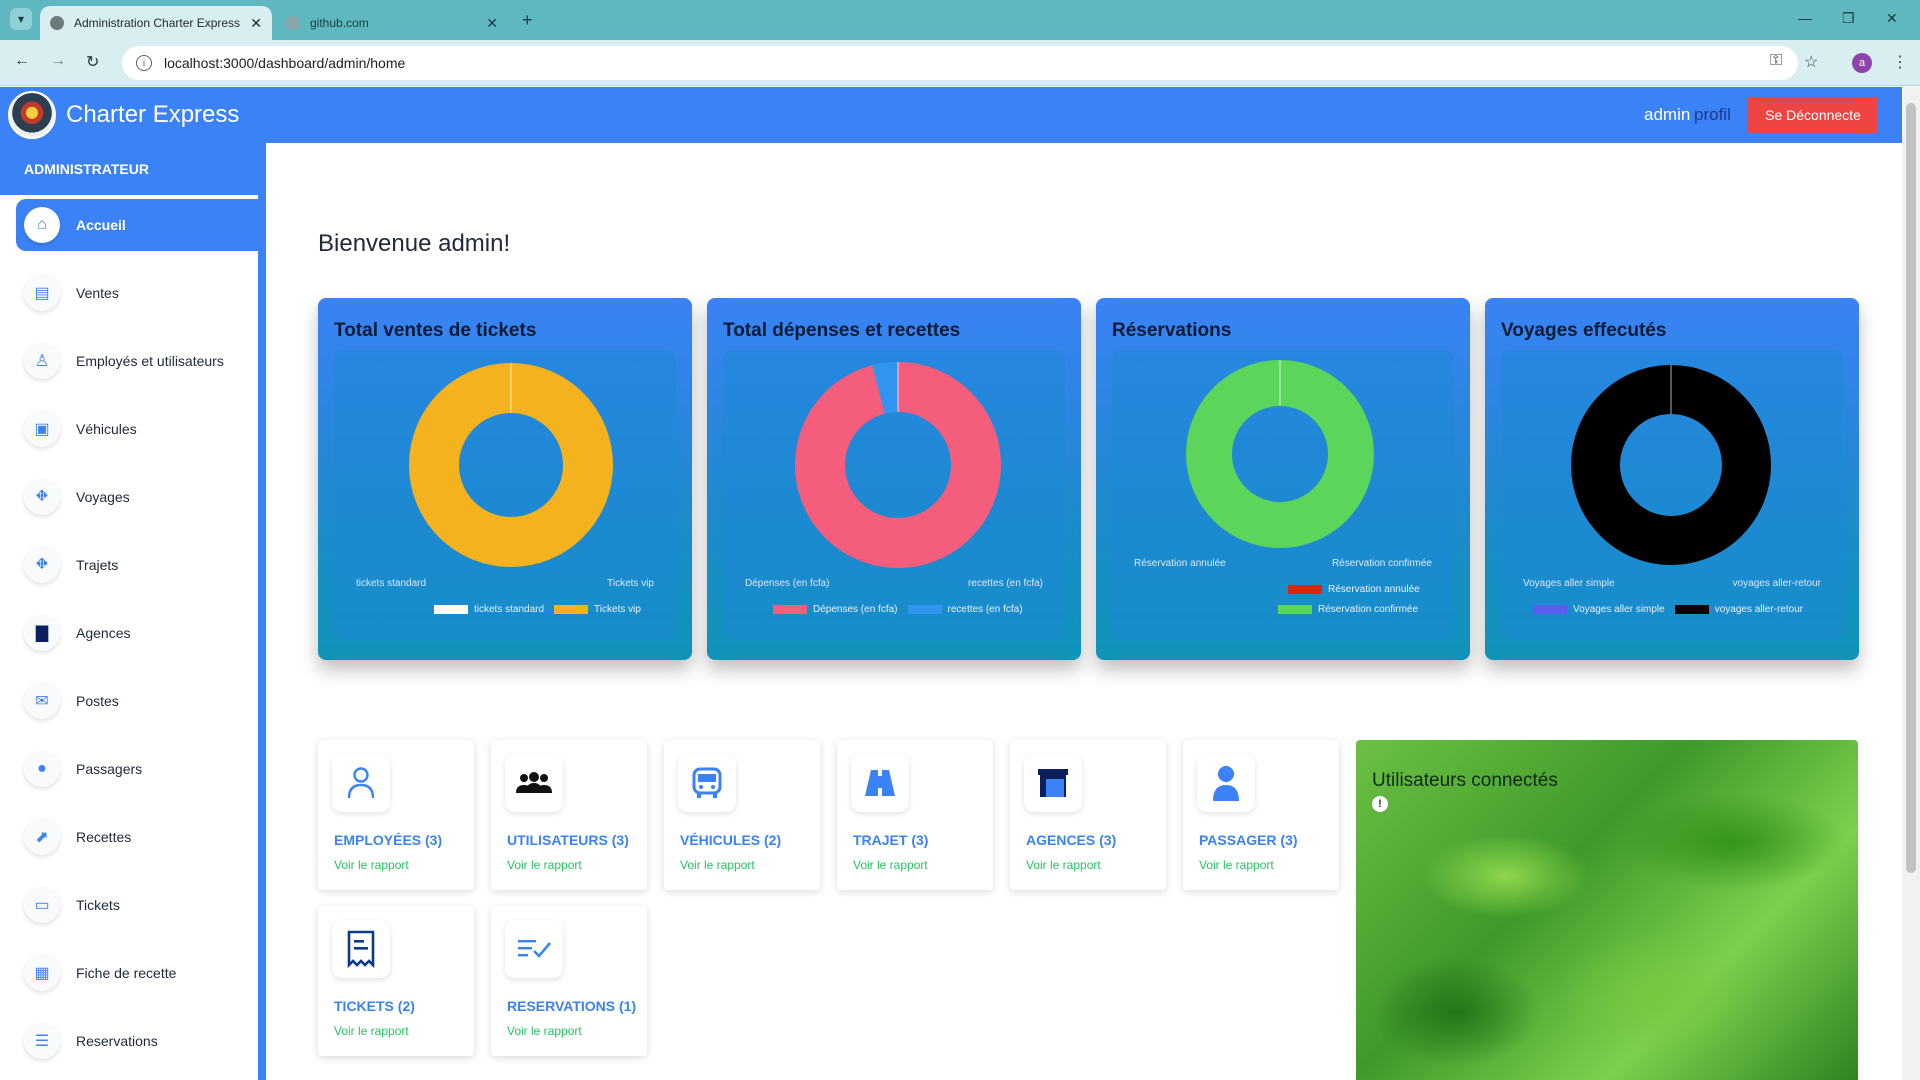  I want to click on sidebar-item-vehicules: ▣ Véhicules, so click(141, 429).